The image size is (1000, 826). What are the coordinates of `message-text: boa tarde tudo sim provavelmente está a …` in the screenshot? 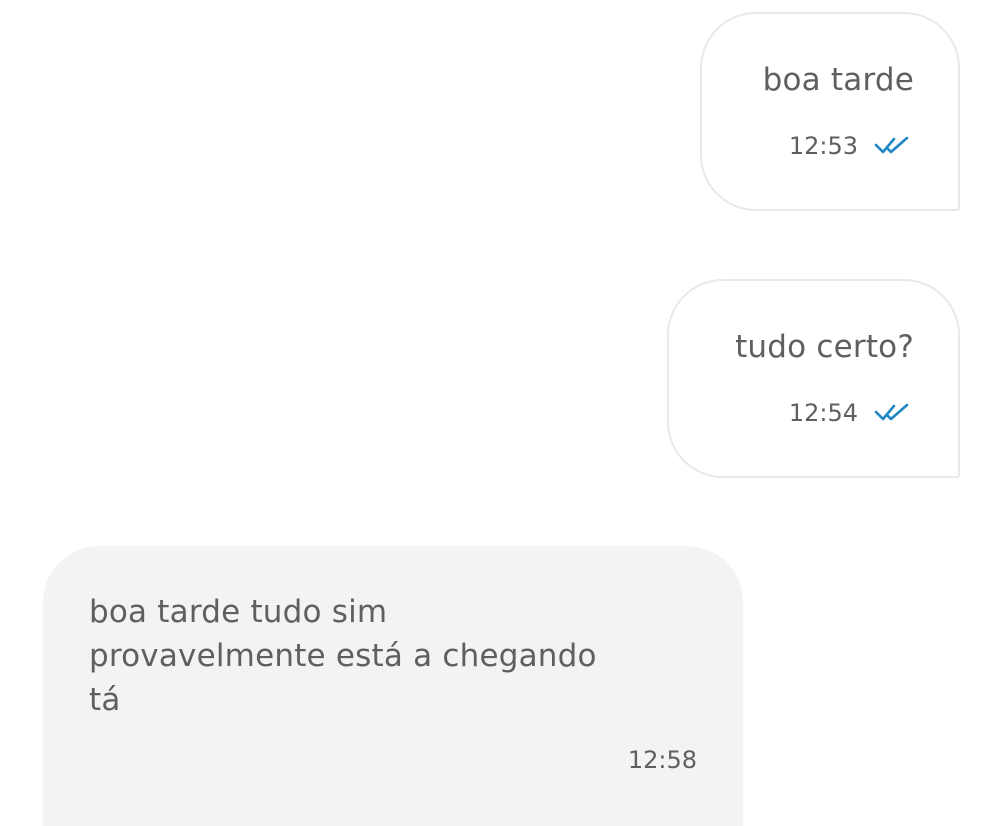 It's located at (343, 656).